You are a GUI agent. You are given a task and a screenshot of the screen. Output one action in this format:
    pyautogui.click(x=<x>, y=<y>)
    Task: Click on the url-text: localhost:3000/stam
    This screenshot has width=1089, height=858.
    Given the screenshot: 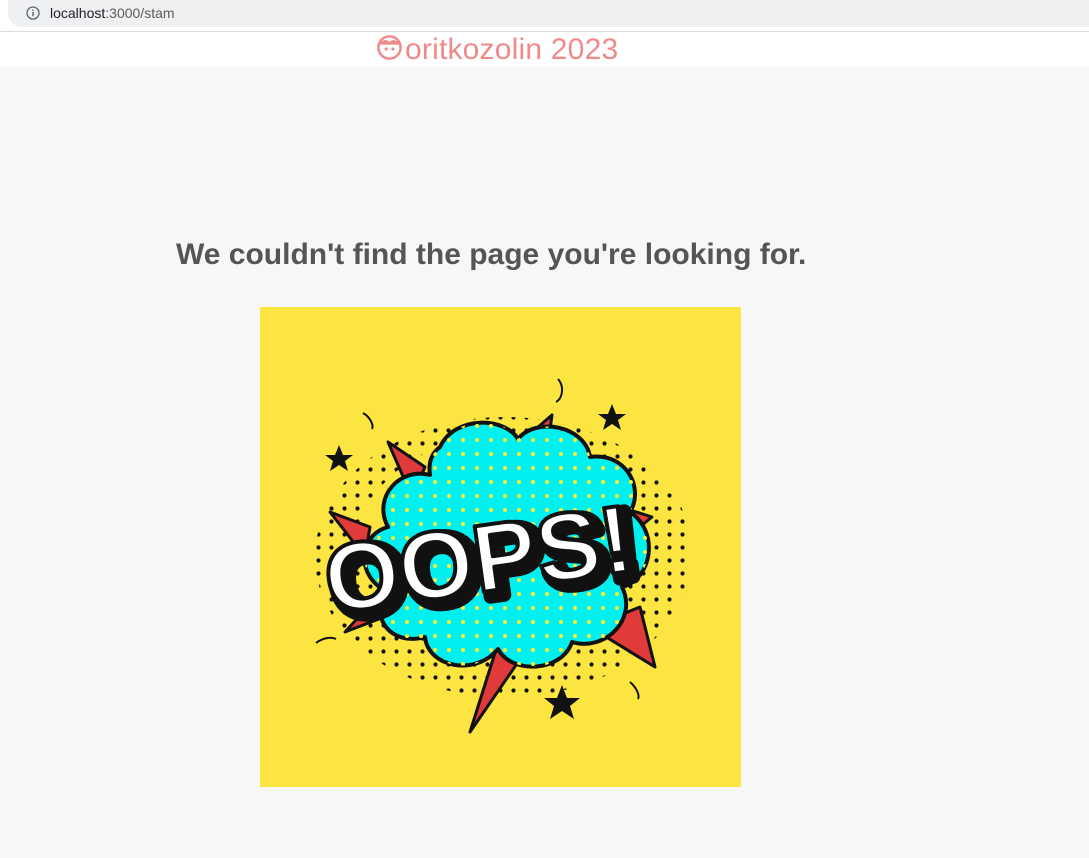 What is the action you would take?
    pyautogui.click(x=112, y=13)
    